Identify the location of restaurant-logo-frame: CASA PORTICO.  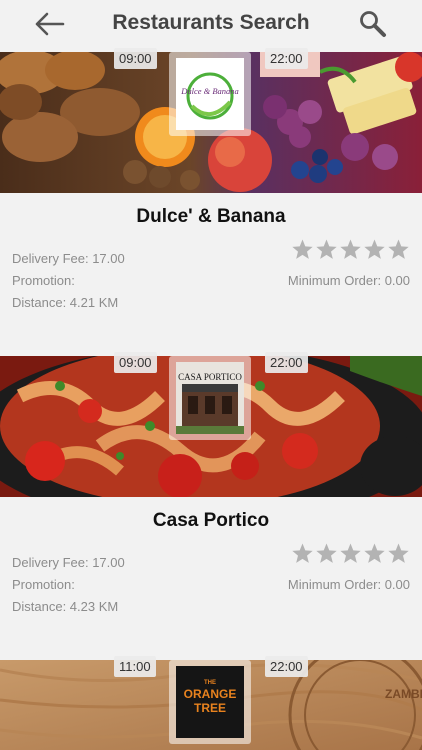
(210, 398).